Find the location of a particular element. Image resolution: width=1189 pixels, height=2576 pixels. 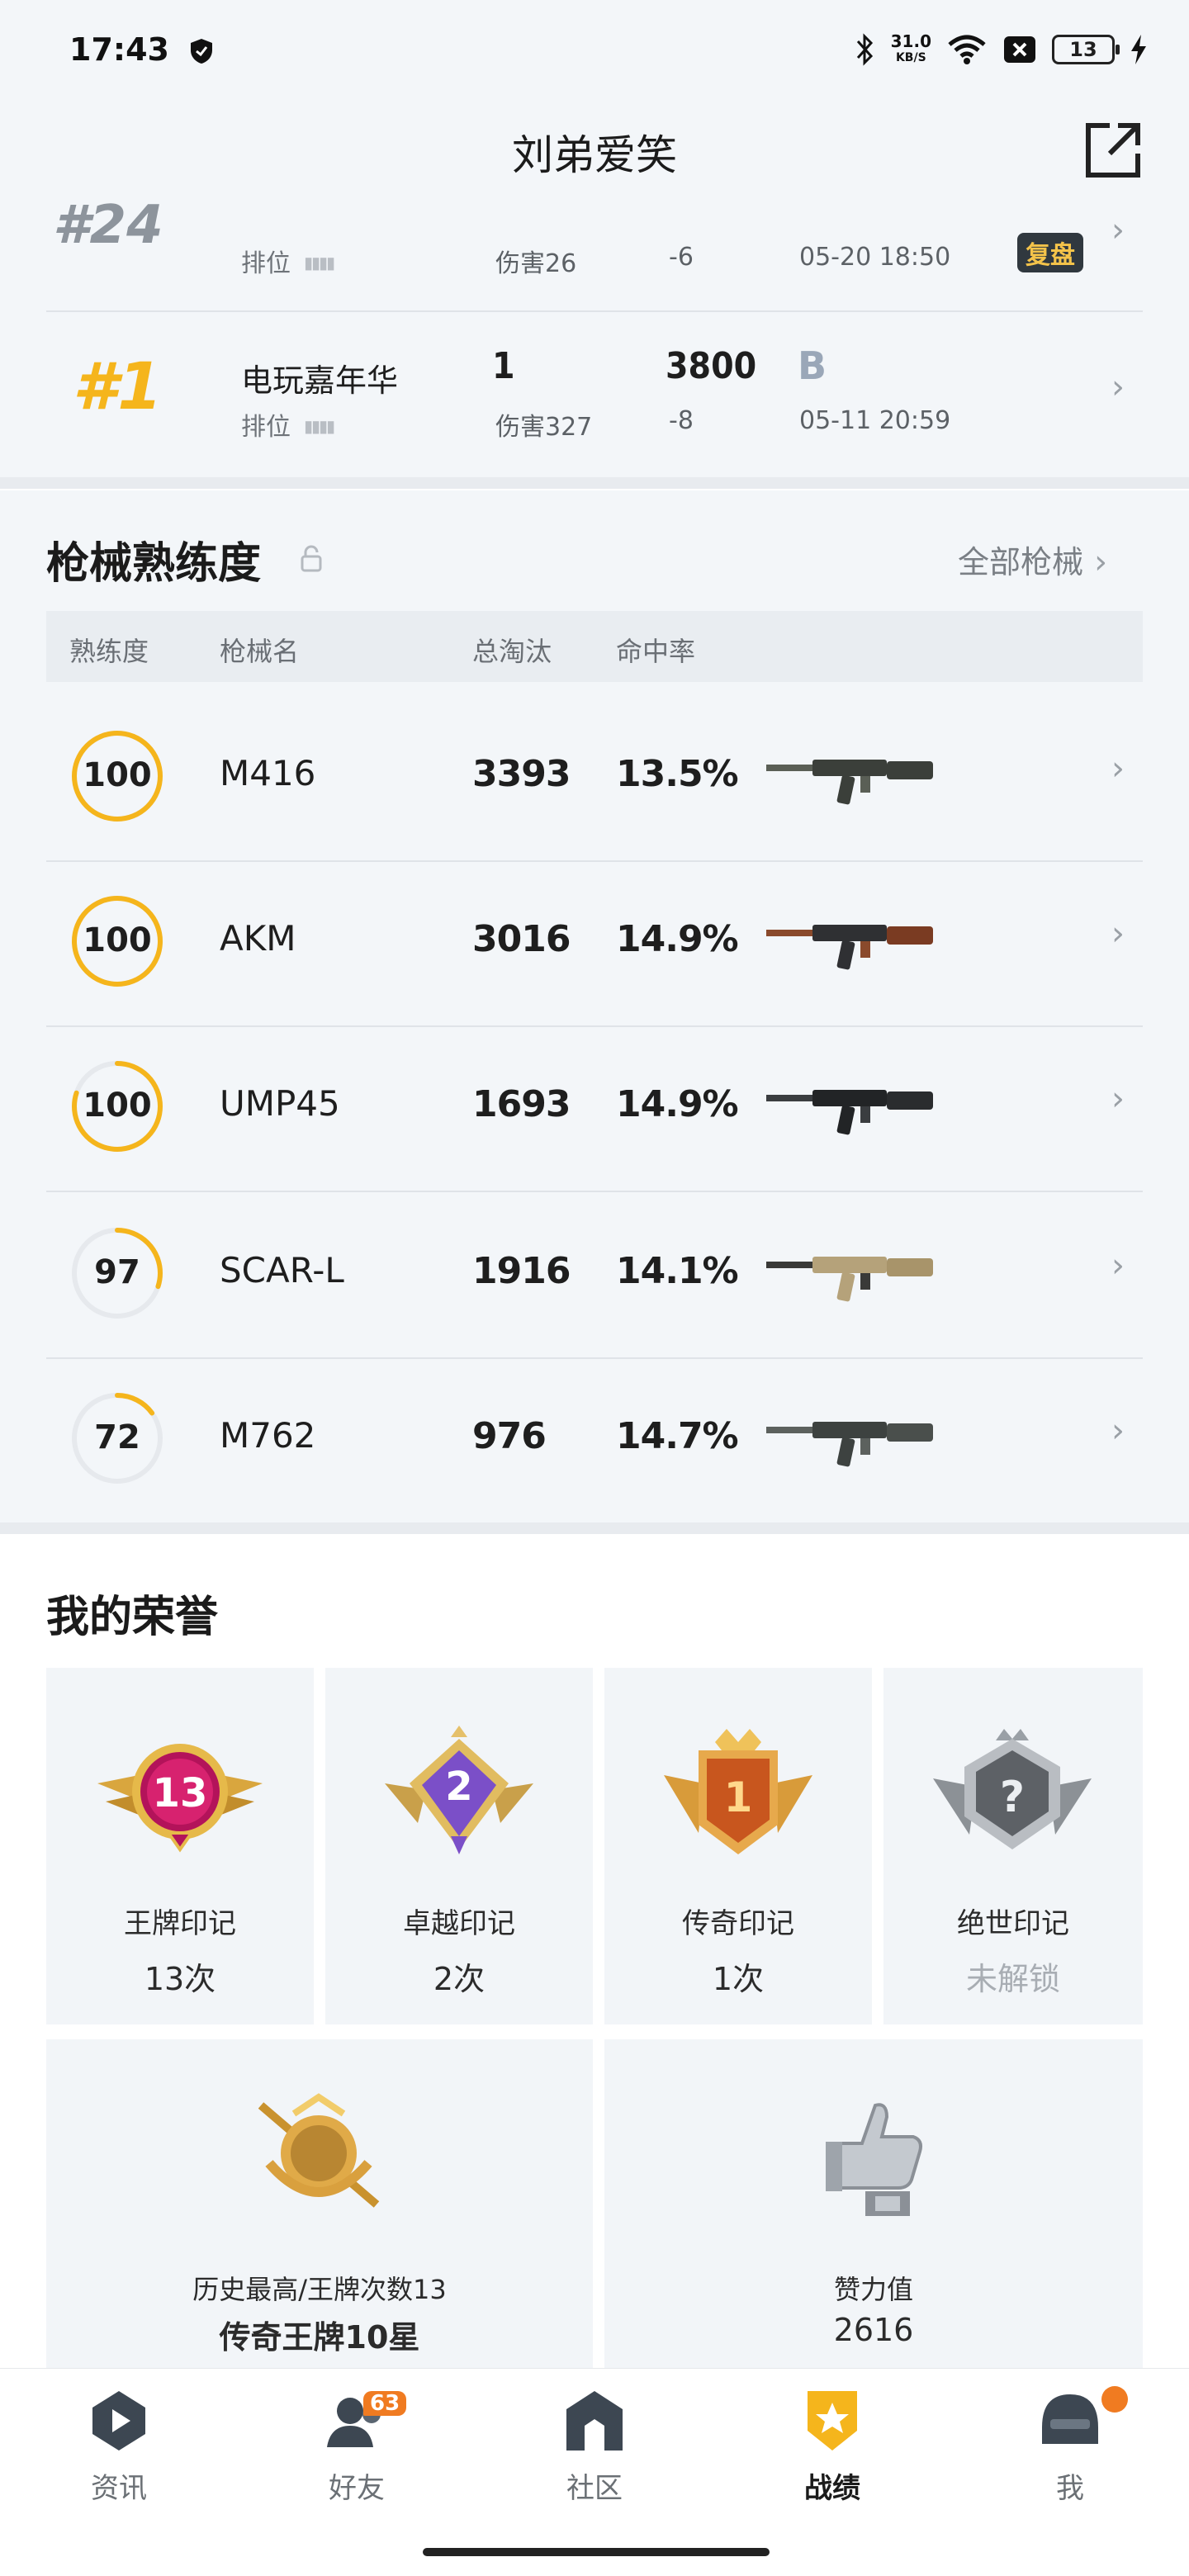

weapon-hit-rate: 14.7% is located at coordinates (677, 1436).